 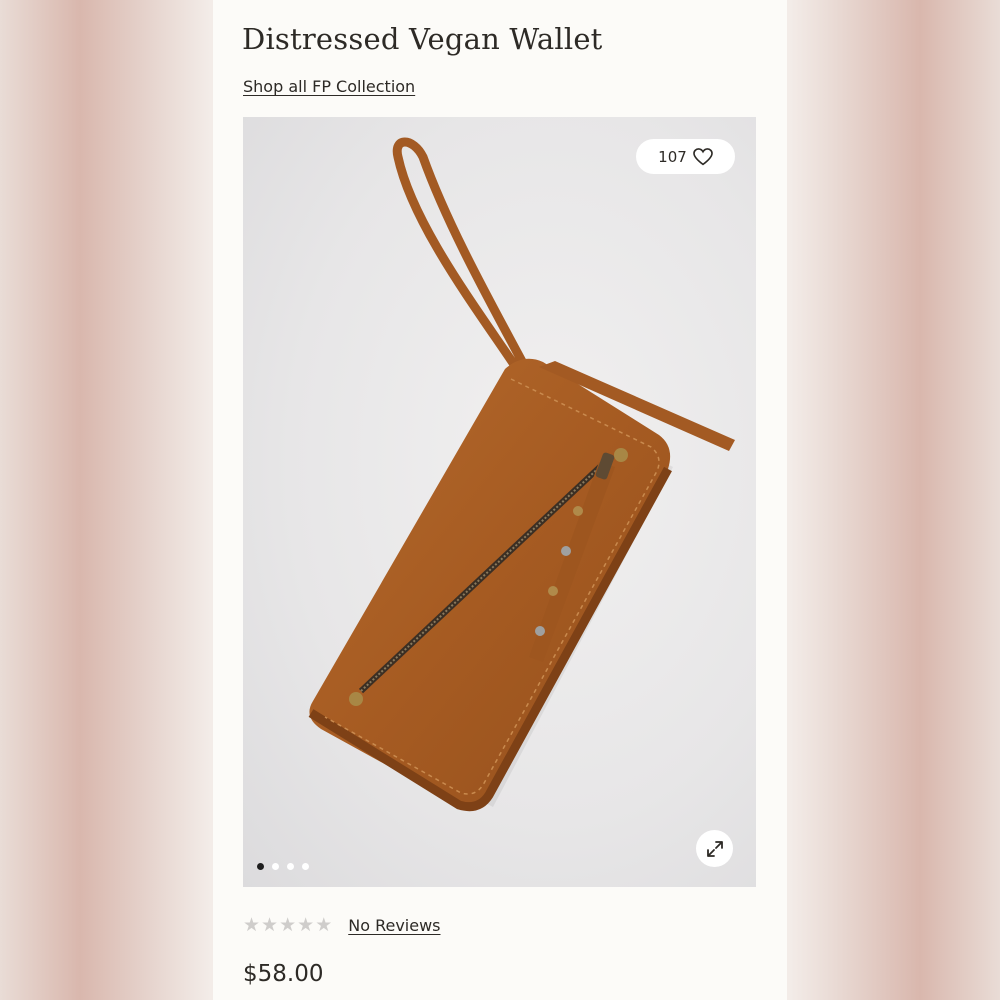 What do you see at coordinates (283, 974) in the screenshot?
I see `product-price: $58.00` at bounding box center [283, 974].